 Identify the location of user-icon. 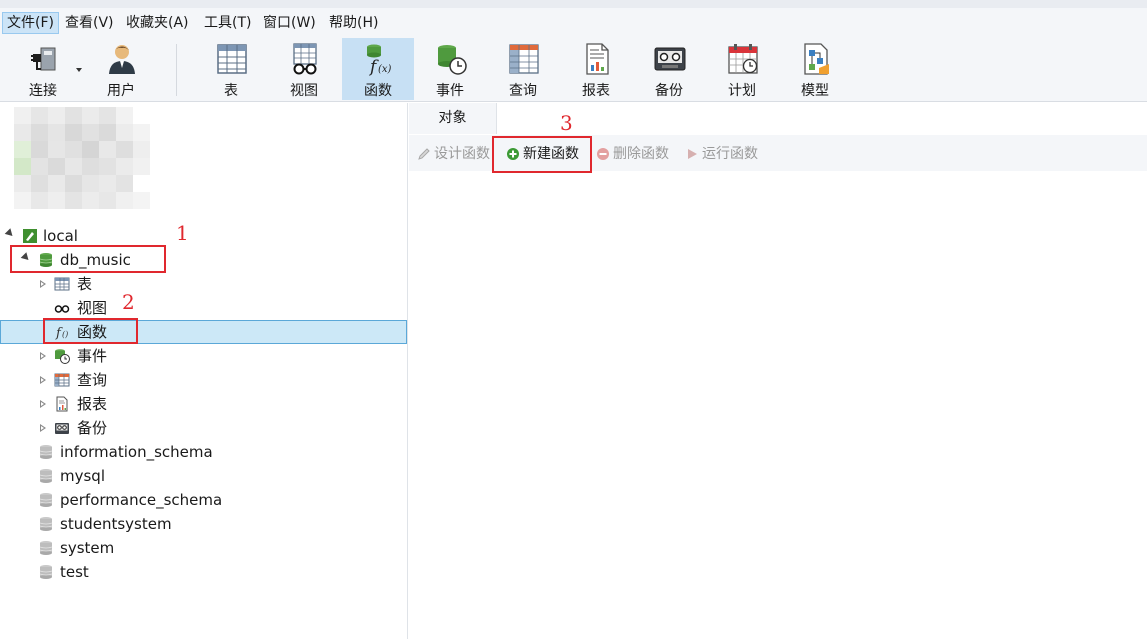
(122, 59).